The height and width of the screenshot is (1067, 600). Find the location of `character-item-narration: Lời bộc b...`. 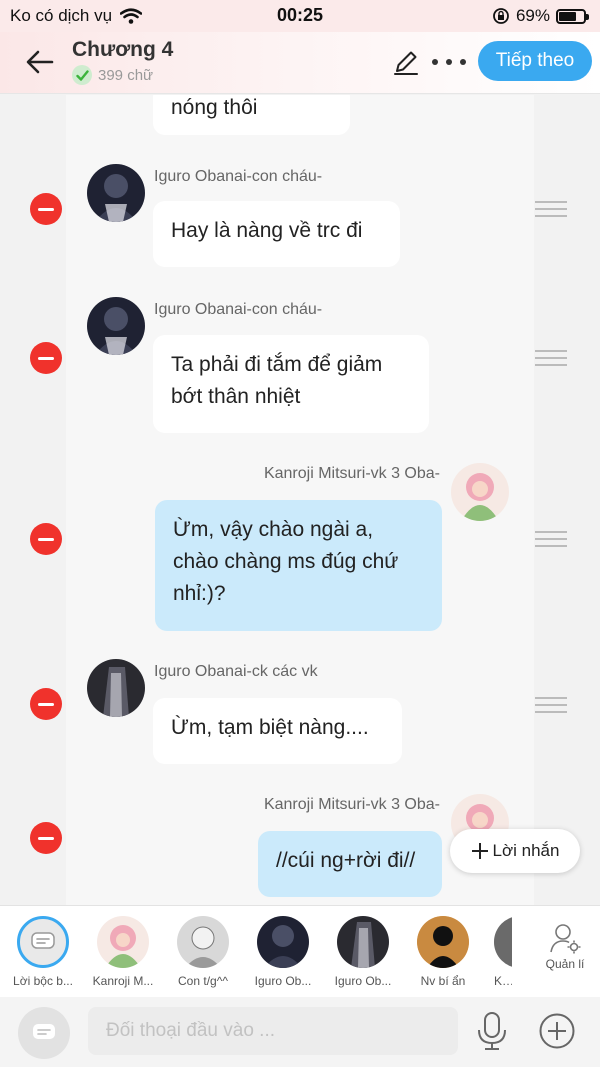

character-item-narration: Lời bộc b... is located at coordinates (43, 952).